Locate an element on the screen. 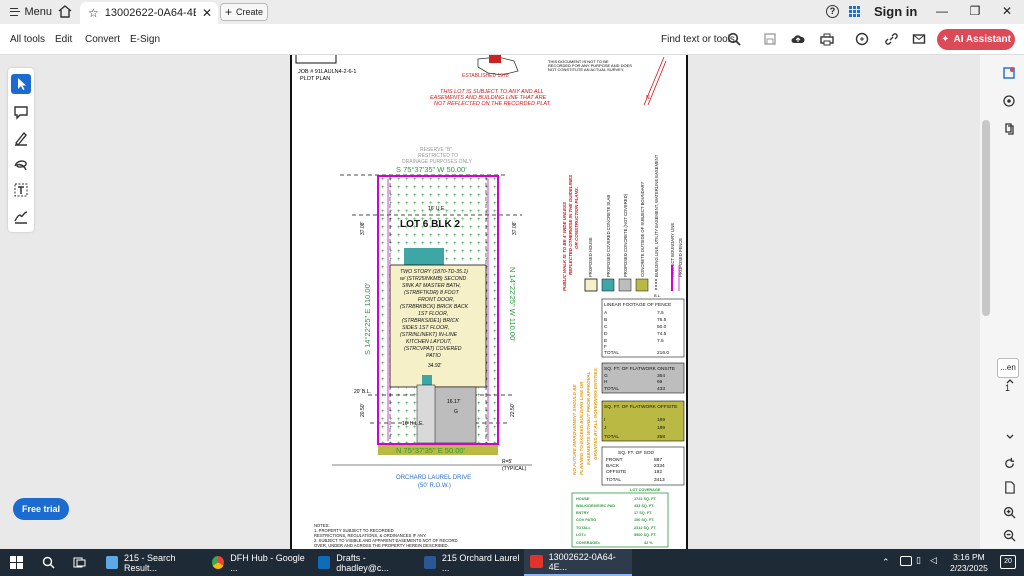 Image resolution: width=1024 pixels, height=576 pixels. text-box-icon is located at coordinates (21, 190).